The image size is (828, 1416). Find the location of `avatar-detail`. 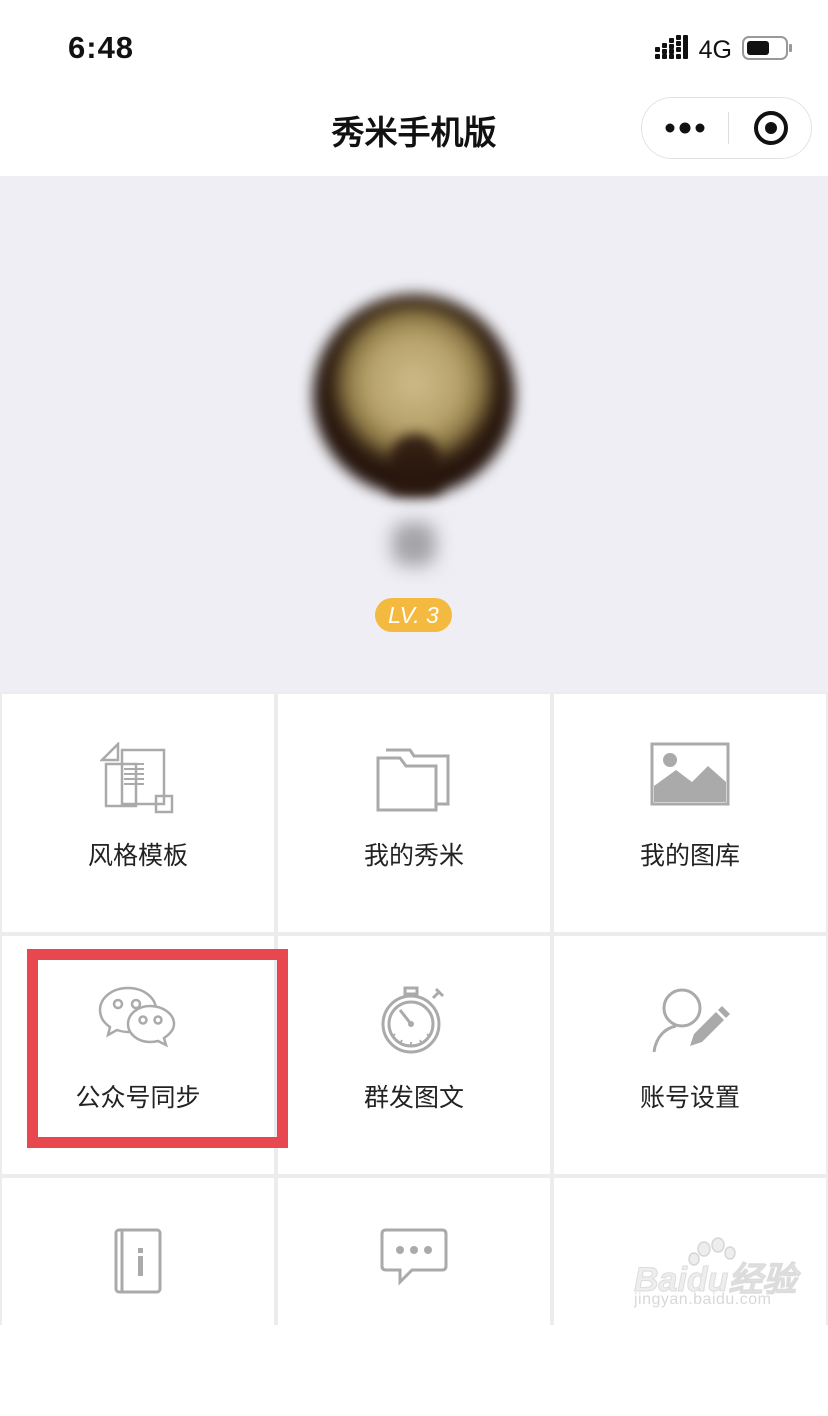

avatar-detail is located at coordinates (415, 464).